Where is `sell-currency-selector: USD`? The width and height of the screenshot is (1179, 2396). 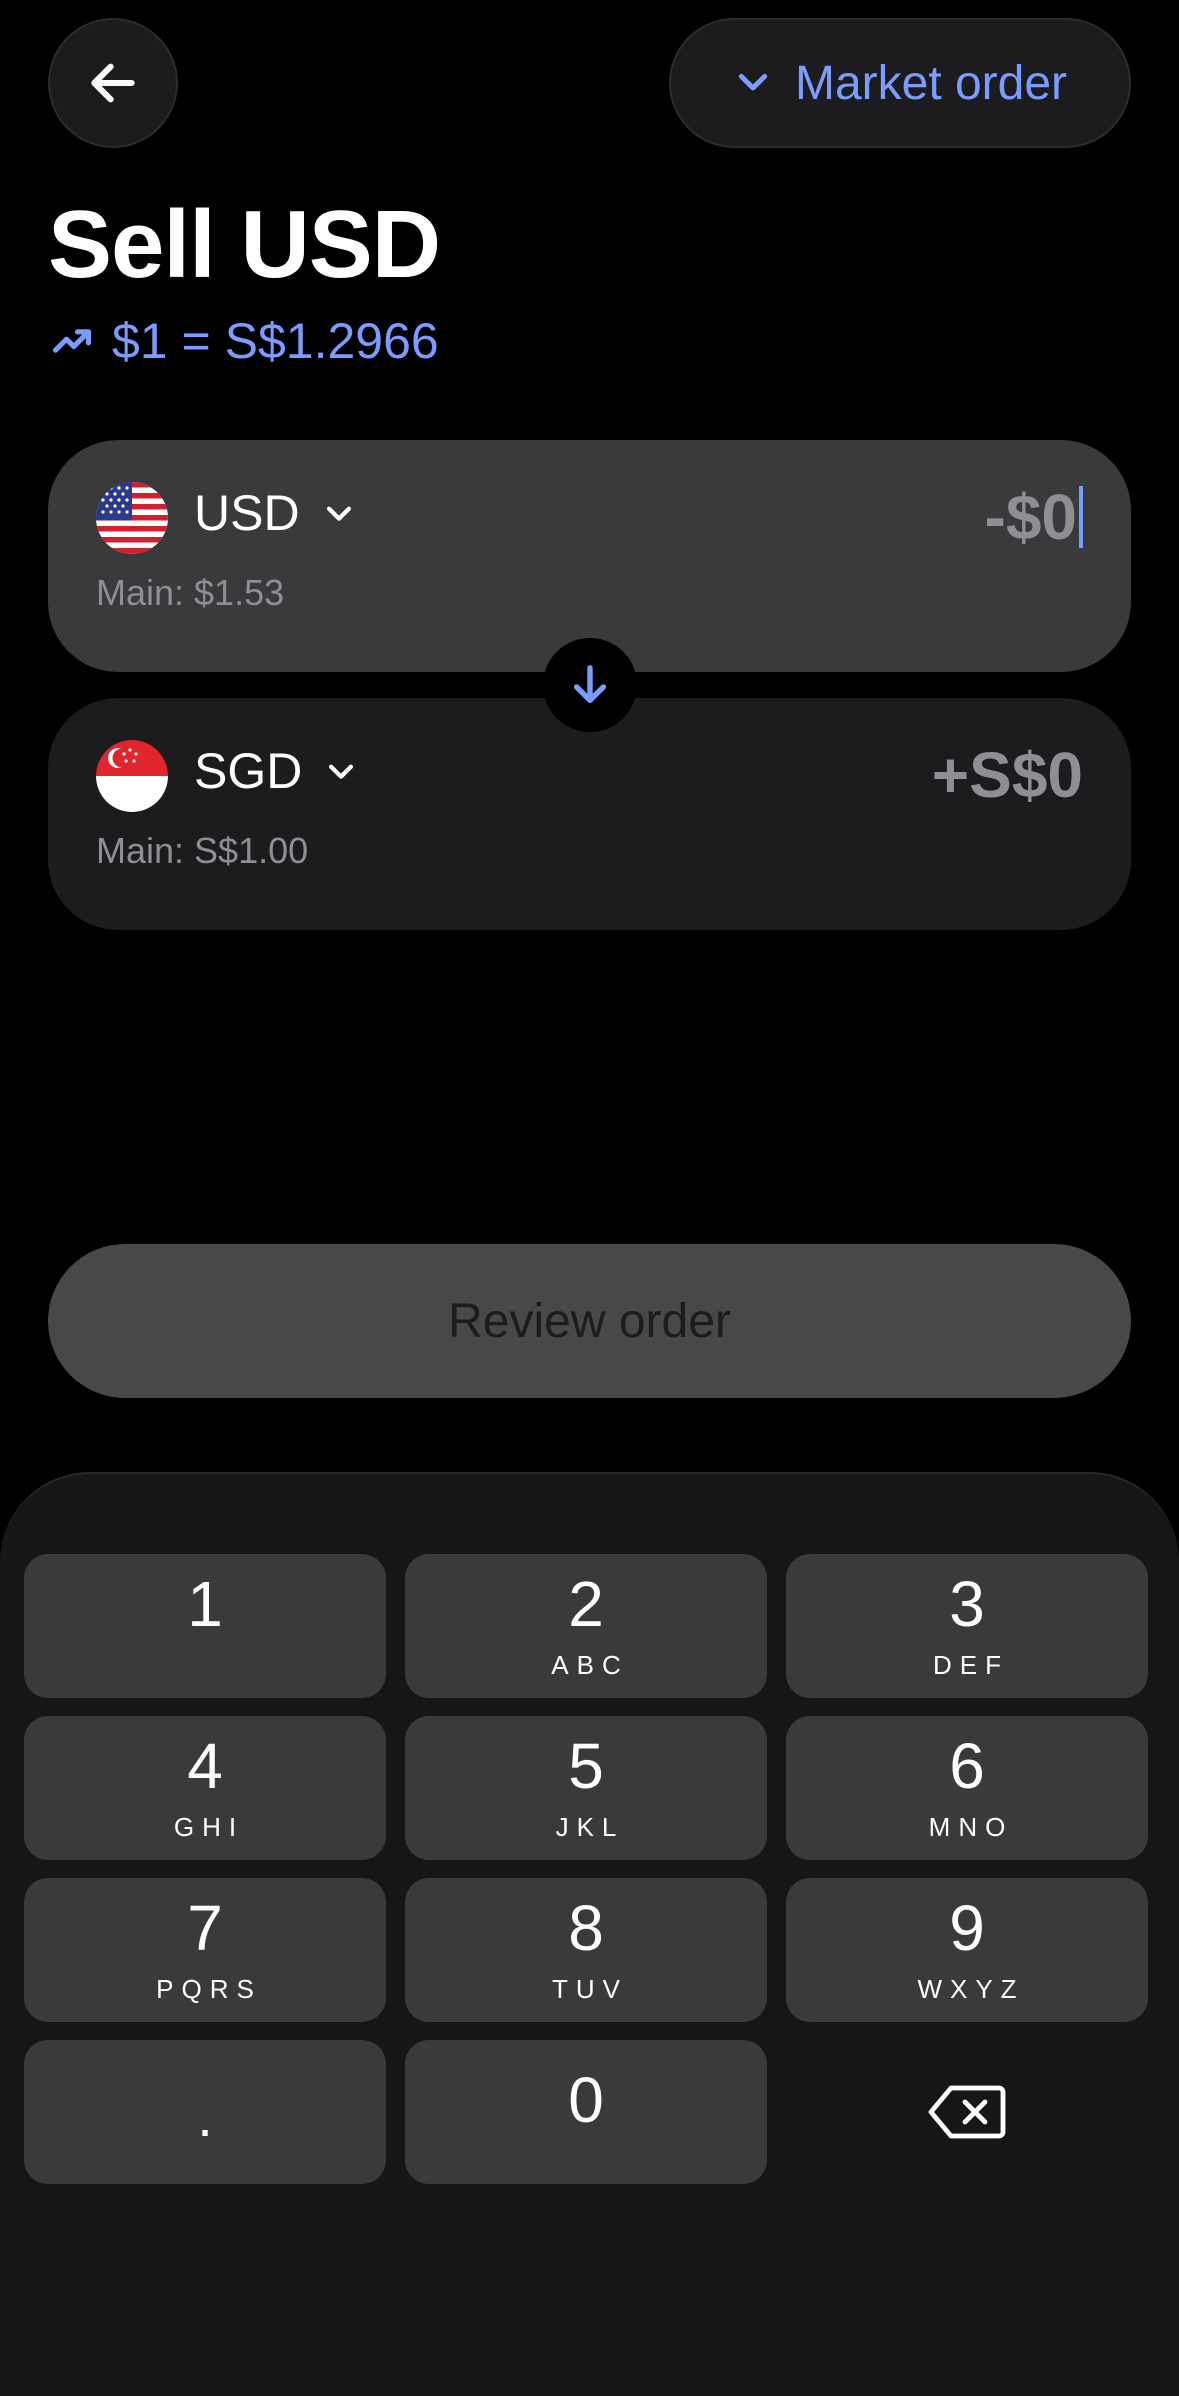
sell-currency-selector: USD is located at coordinates (275, 513).